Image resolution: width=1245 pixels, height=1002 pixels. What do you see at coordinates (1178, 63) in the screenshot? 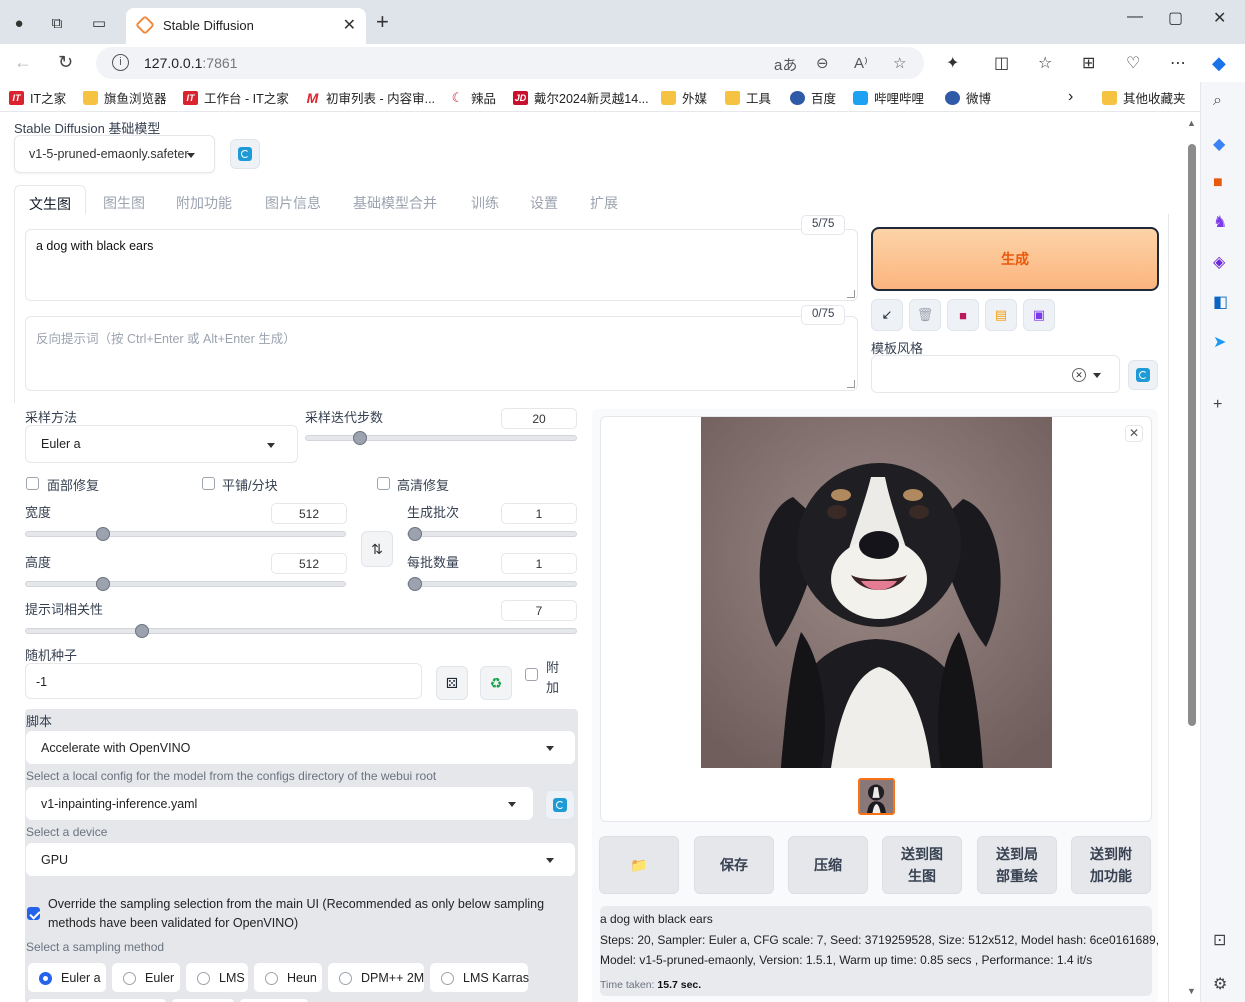
I see `settings-more-icon: ⋯` at bounding box center [1178, 63].